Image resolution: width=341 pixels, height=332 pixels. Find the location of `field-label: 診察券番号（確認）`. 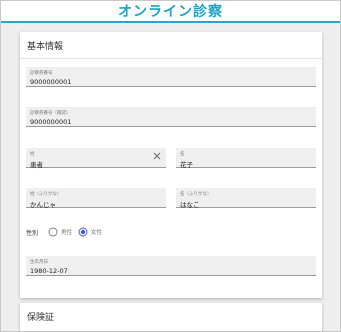

field-label: 診察券番号（確認） is located at coordinates (50, 113).